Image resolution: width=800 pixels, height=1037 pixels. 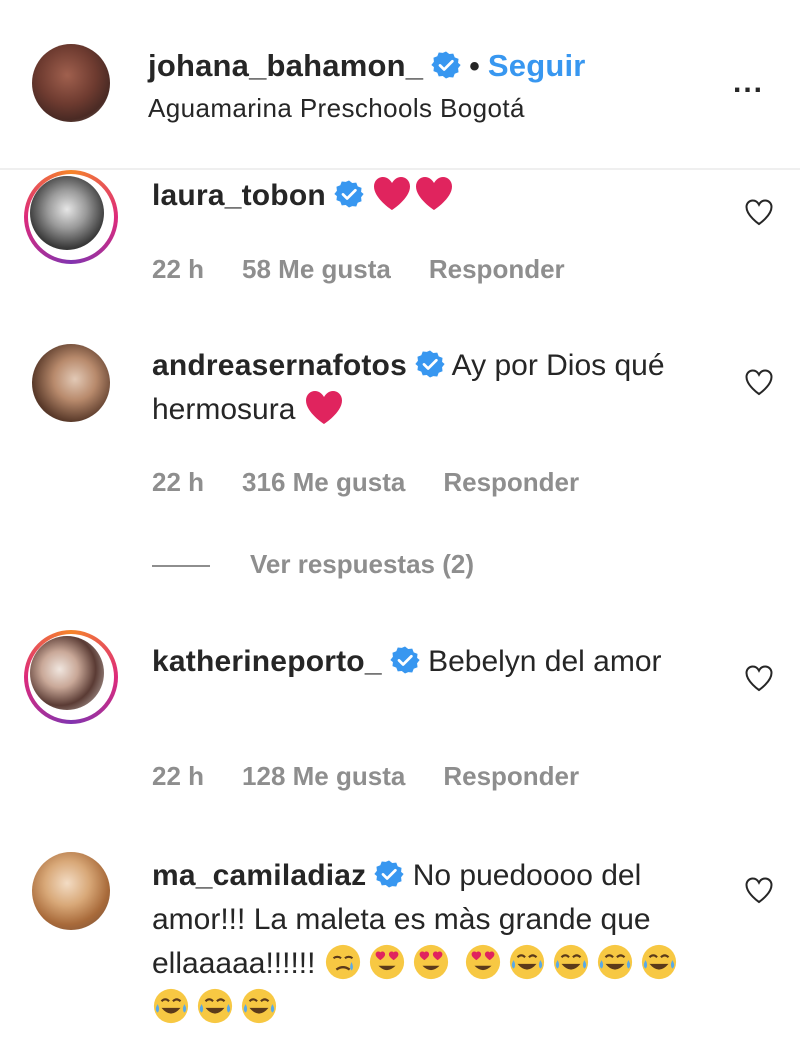 What do you see at coordinates (71, 83) in the screenshot?
I see `author-avatar` at bounding box center [71, 83].